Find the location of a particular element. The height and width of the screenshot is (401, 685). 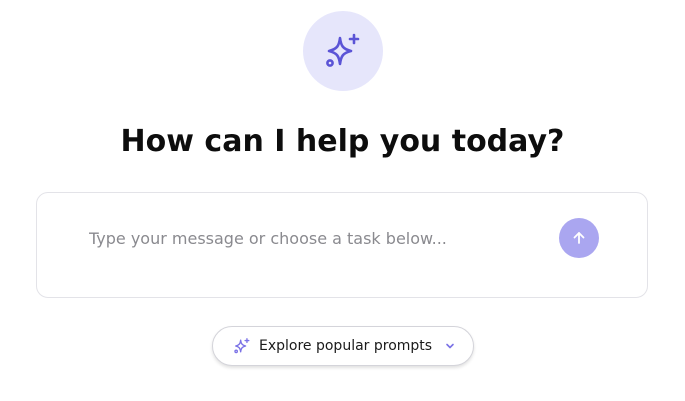

arrow-up-icon is located at coordinates (579, 238).